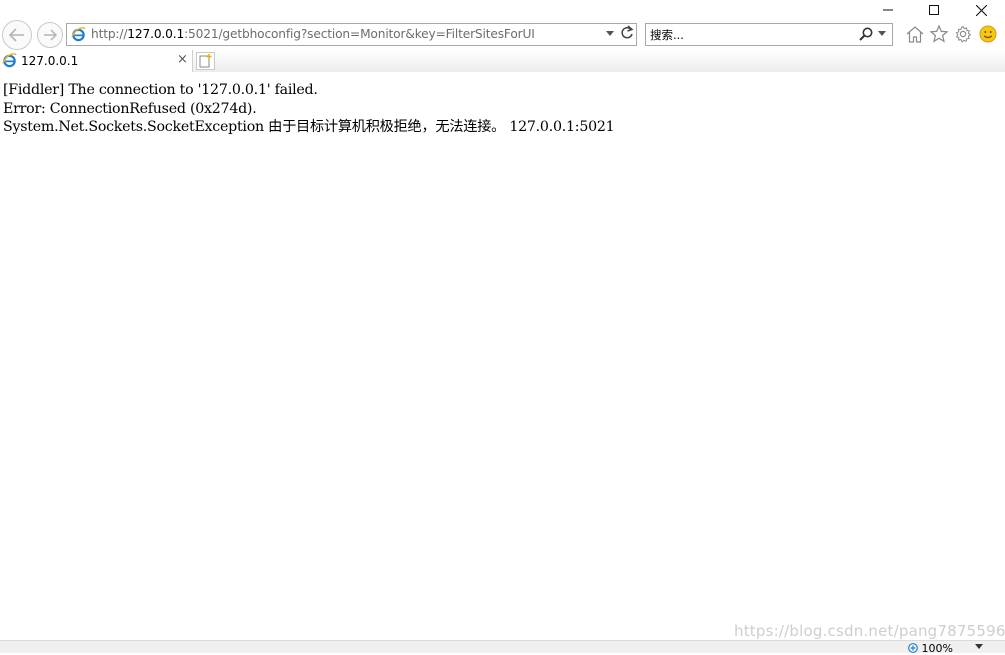 This screenshot has height=655, width=1005. I want to click on forward-button, so click(50, 35).